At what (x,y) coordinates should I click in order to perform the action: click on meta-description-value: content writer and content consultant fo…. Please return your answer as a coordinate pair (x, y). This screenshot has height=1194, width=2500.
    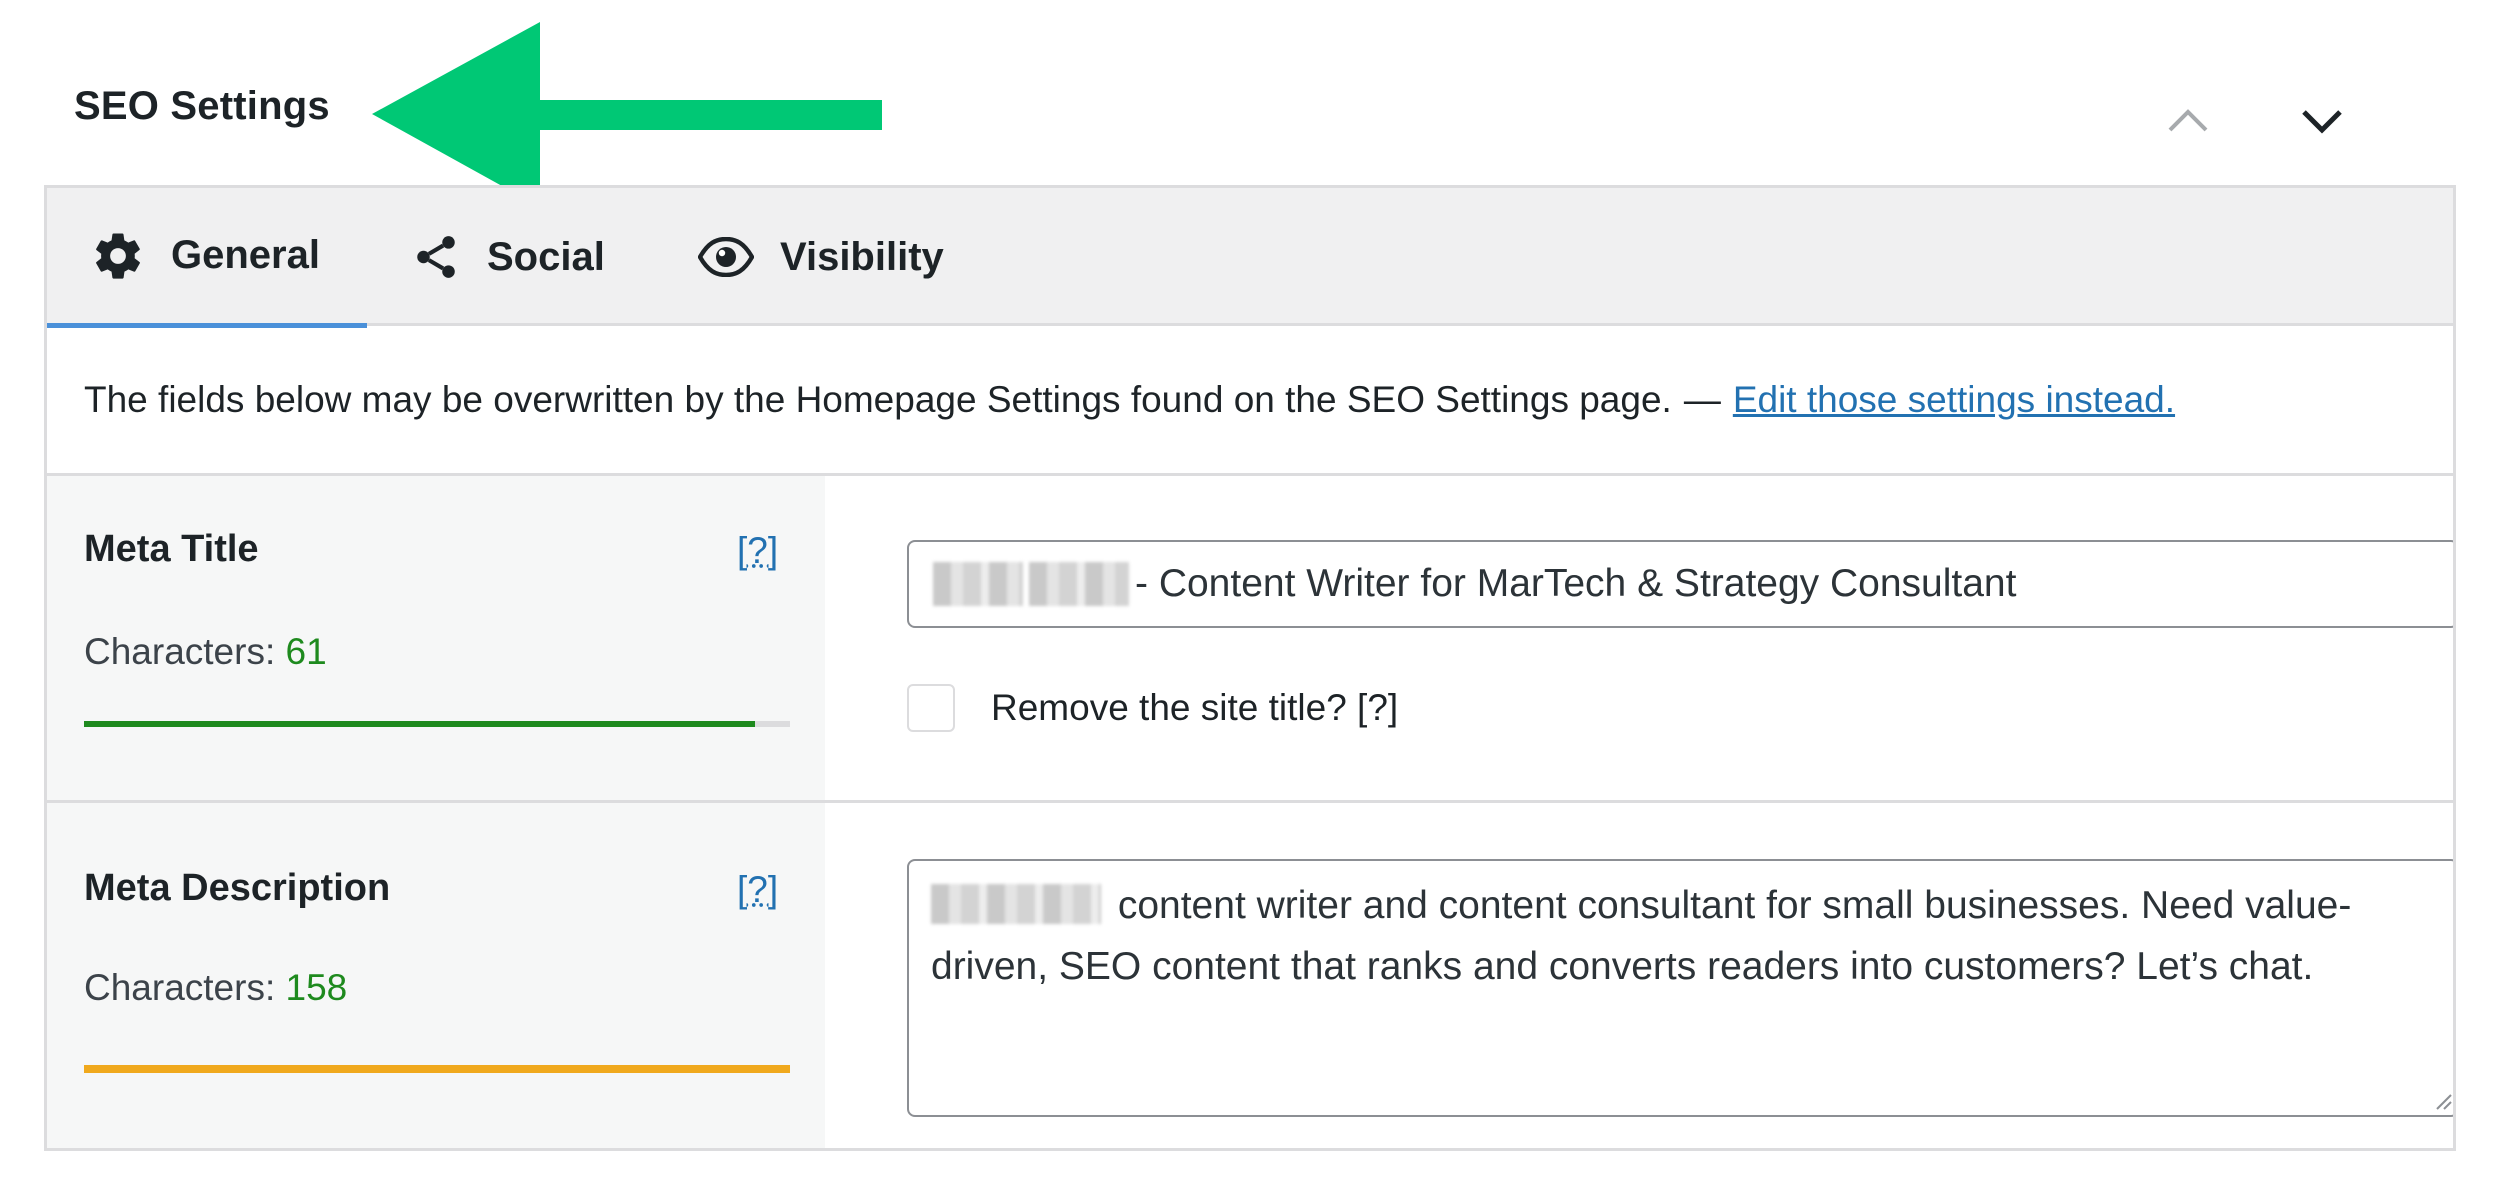
    Looking at the image, I should click on (1641, 936).